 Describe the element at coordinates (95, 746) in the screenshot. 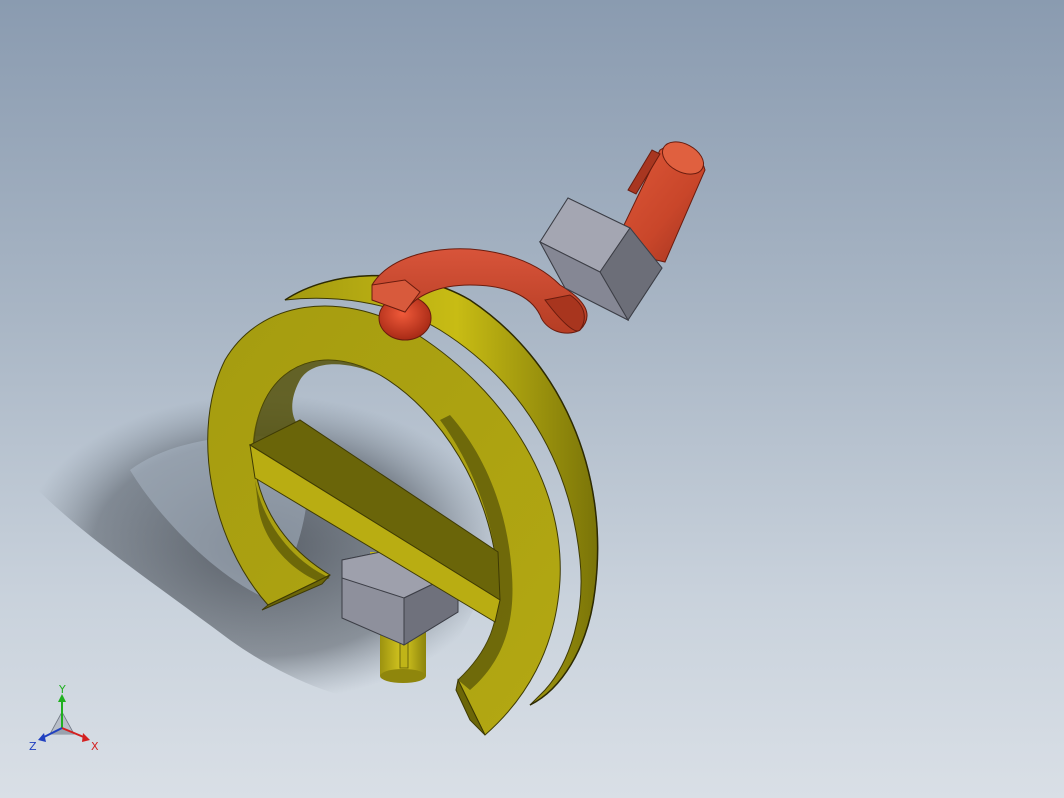

I see `x-axis-label: X` at that location.